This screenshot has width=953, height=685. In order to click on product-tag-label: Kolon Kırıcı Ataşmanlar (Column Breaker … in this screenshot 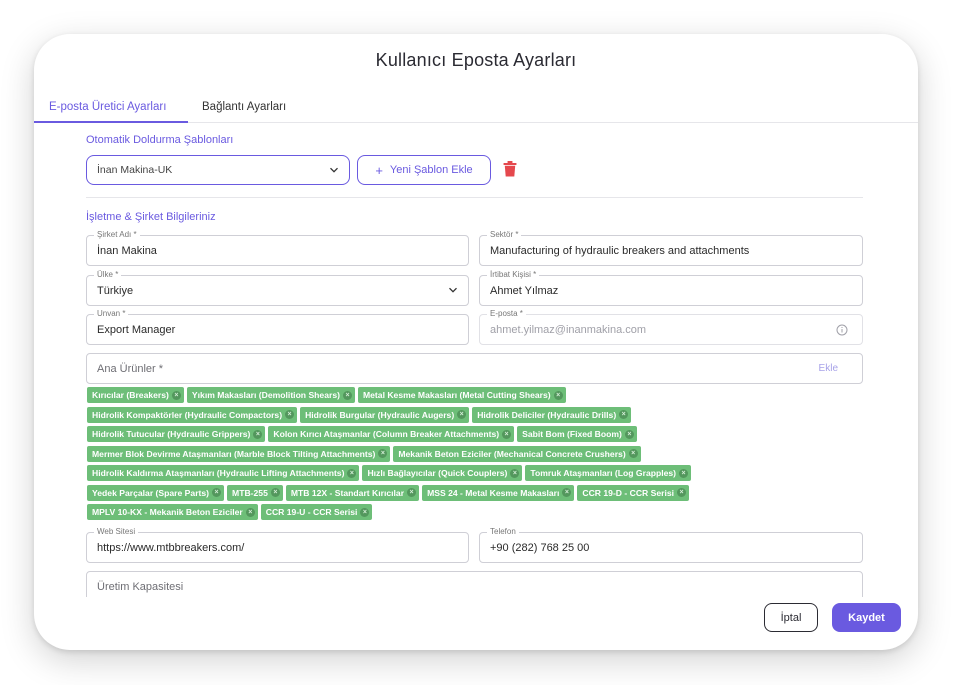, I will do `click(386, 434)`.